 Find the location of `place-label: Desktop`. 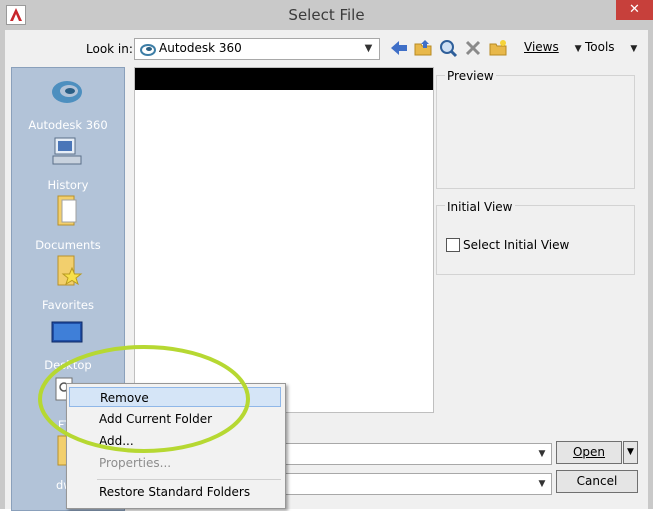

place-label: Desktop is located at coordinates (68, 365).